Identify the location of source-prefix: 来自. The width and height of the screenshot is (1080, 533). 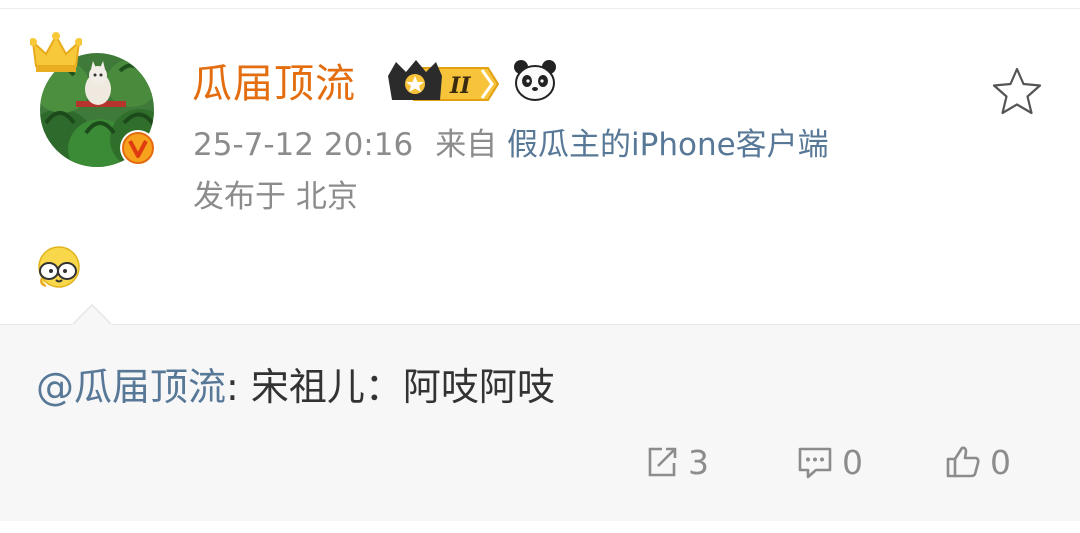
(466, 145).